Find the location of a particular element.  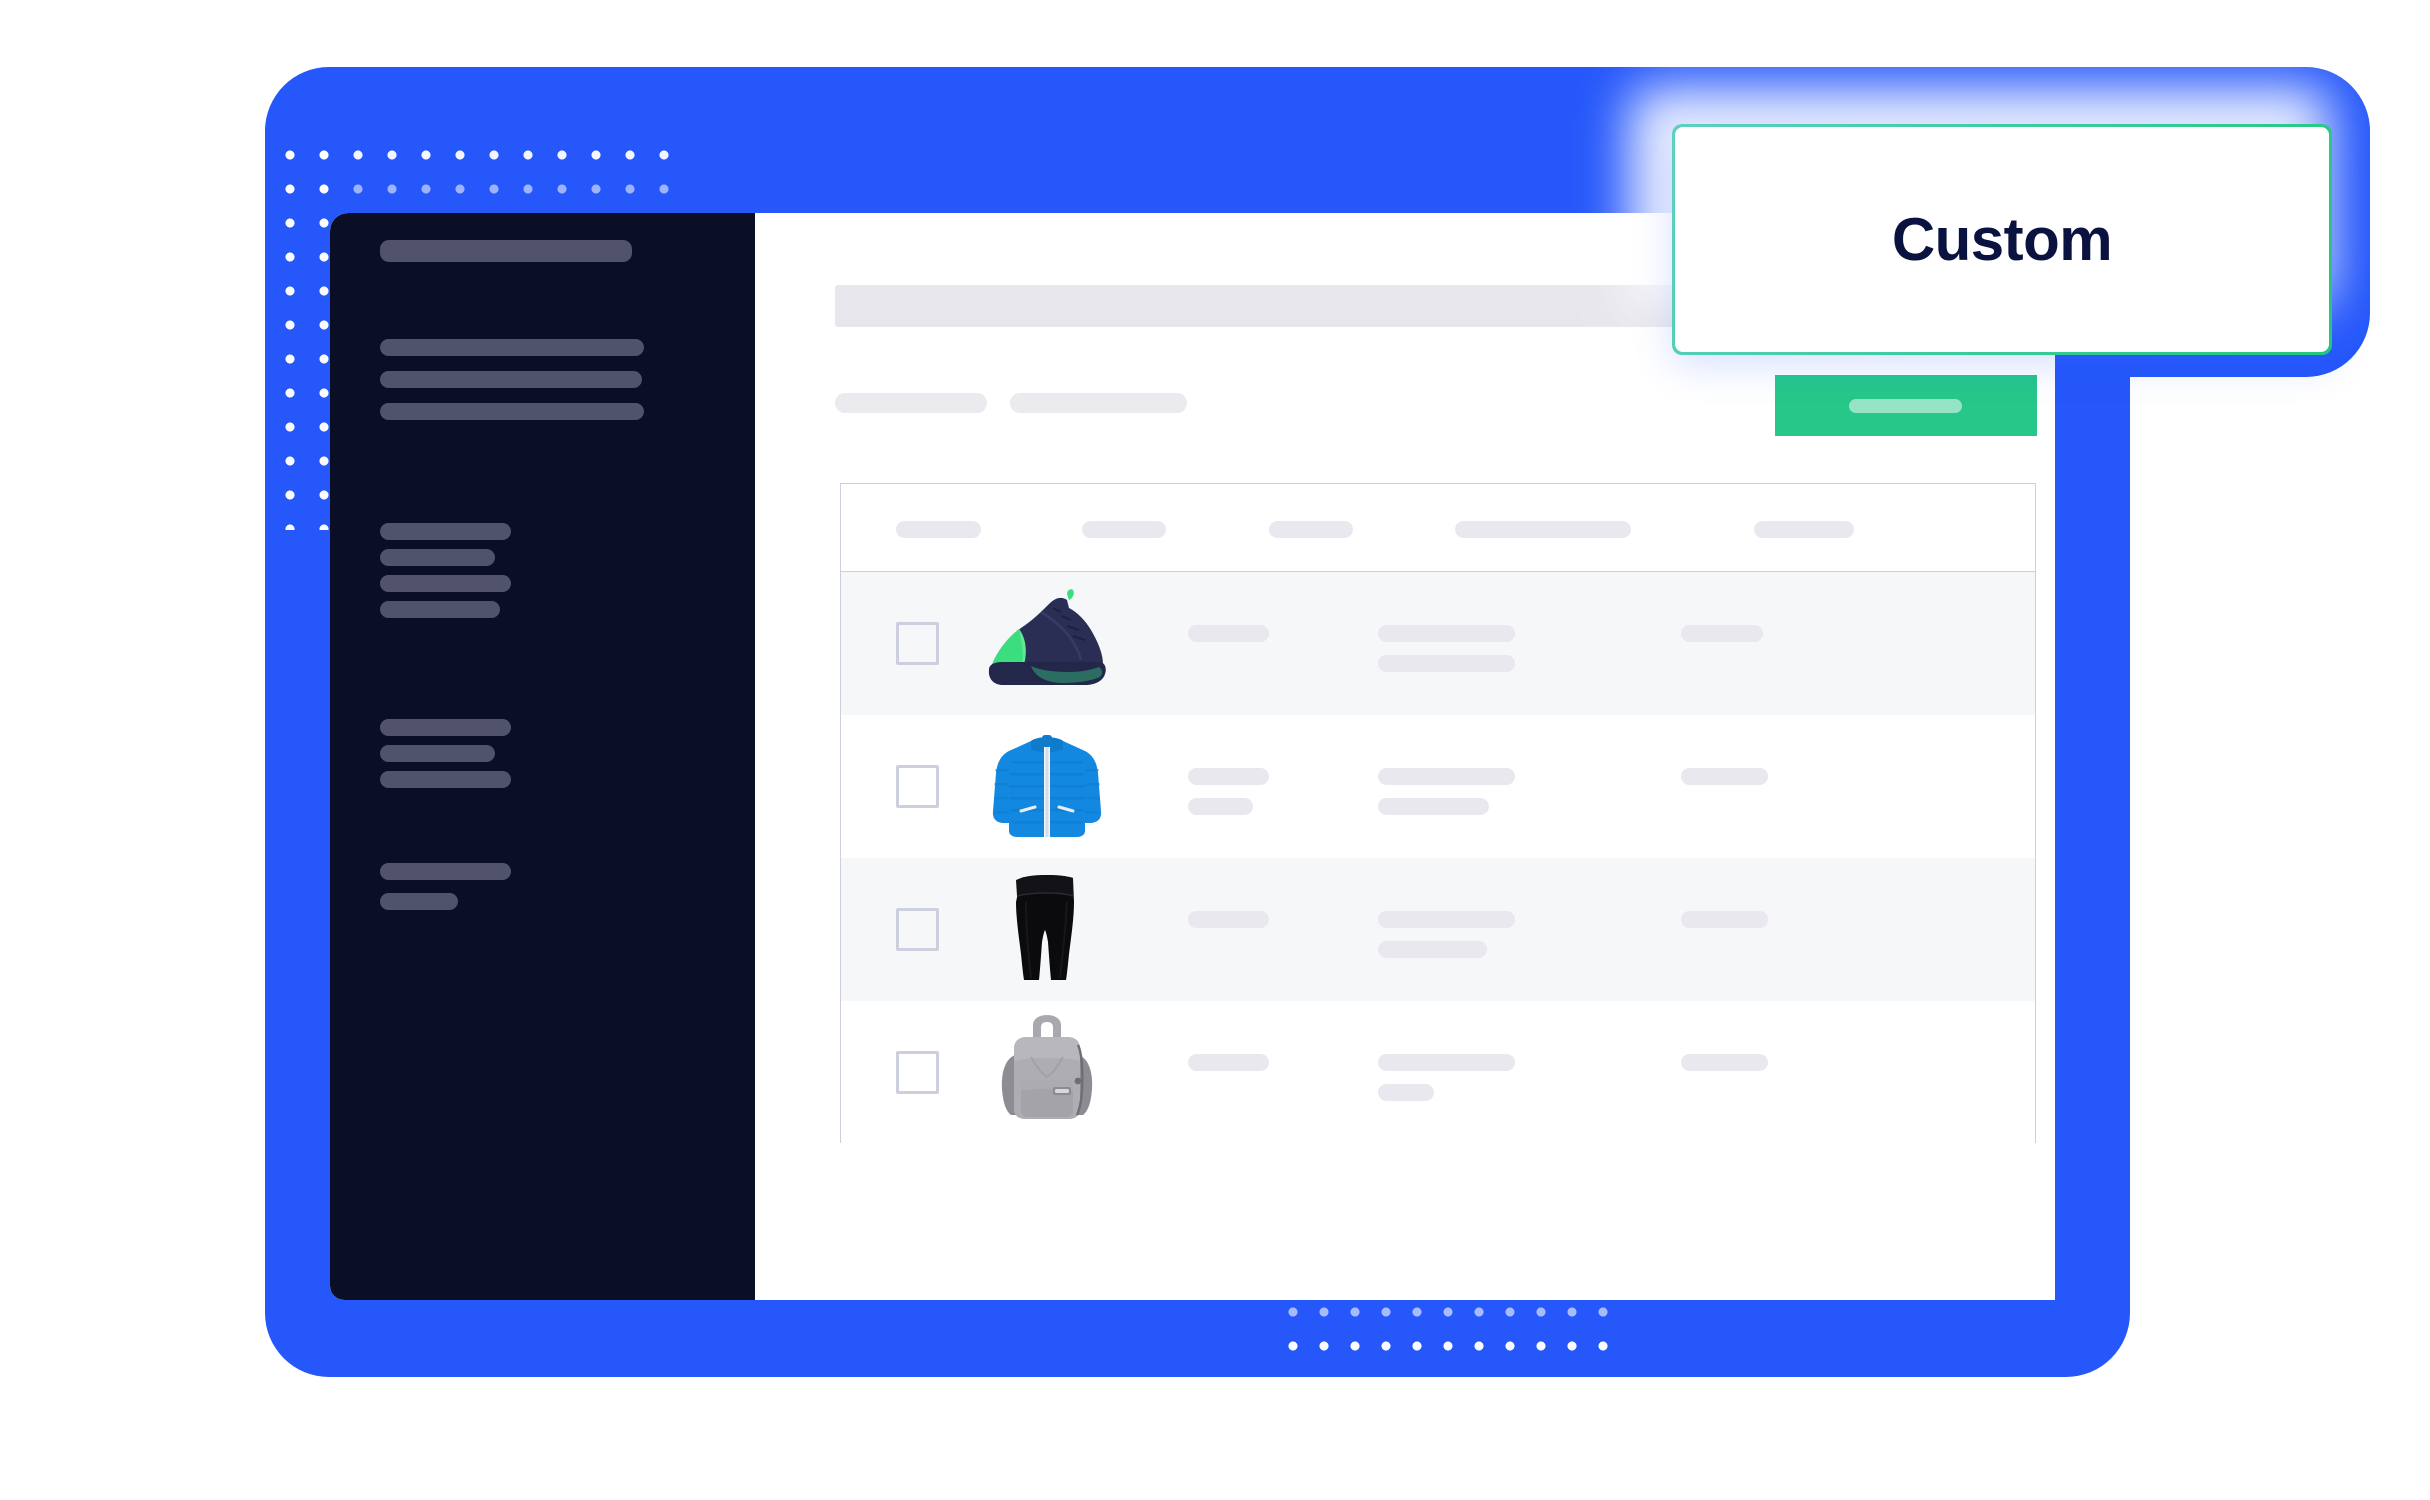

column-header-name is located at coordinates (1124, 529).